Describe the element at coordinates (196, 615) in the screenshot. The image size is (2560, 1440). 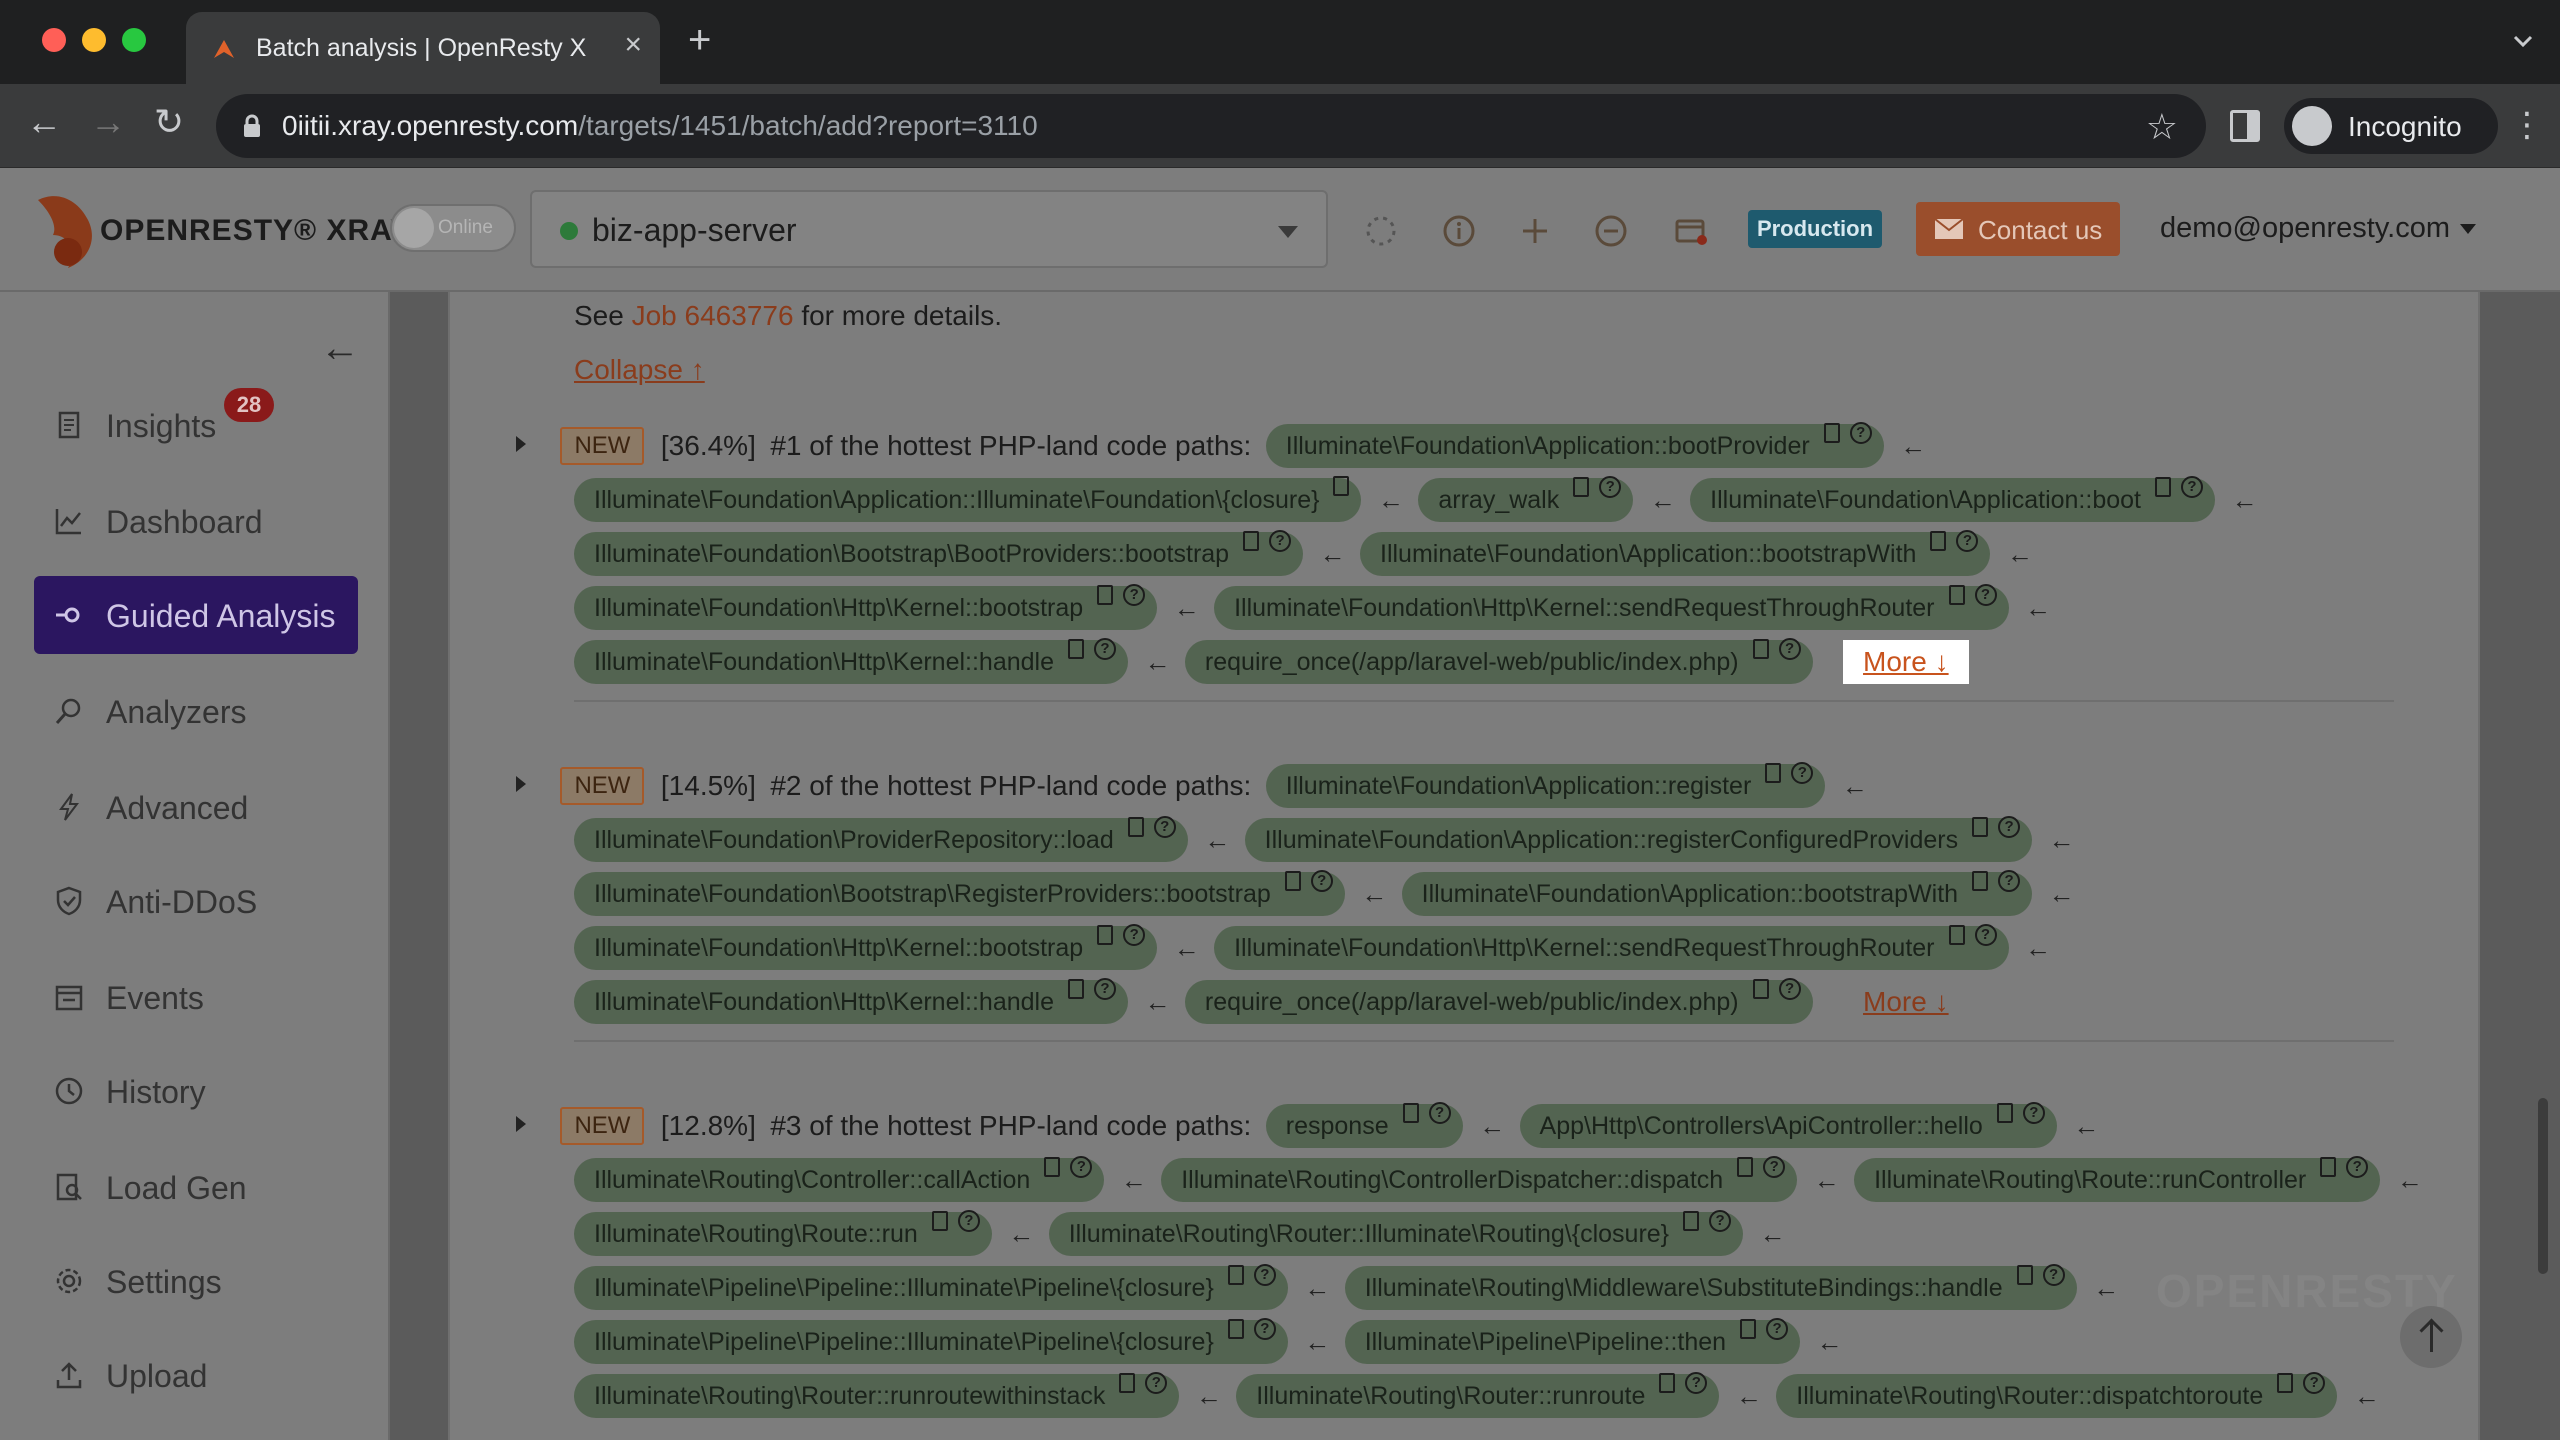
I see `sidebar-item-guided-analysis: Guided Analysis` at that location.